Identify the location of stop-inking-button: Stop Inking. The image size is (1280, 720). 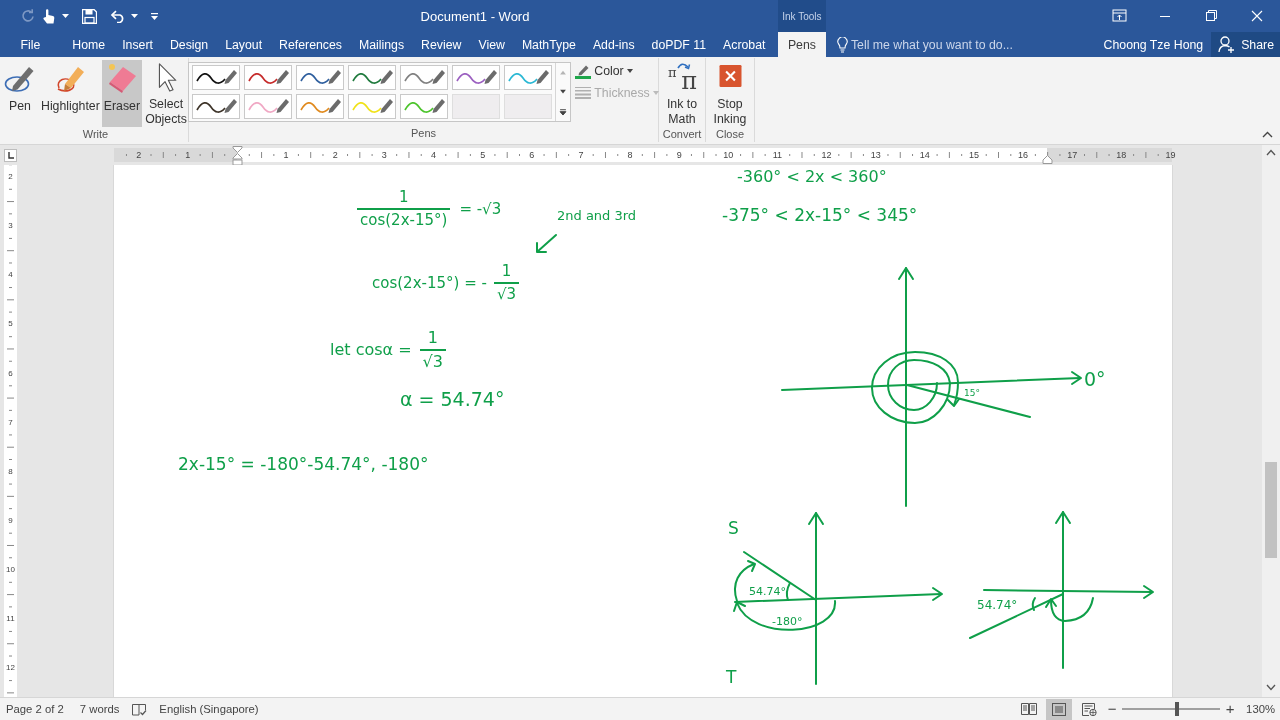
(730, 93).